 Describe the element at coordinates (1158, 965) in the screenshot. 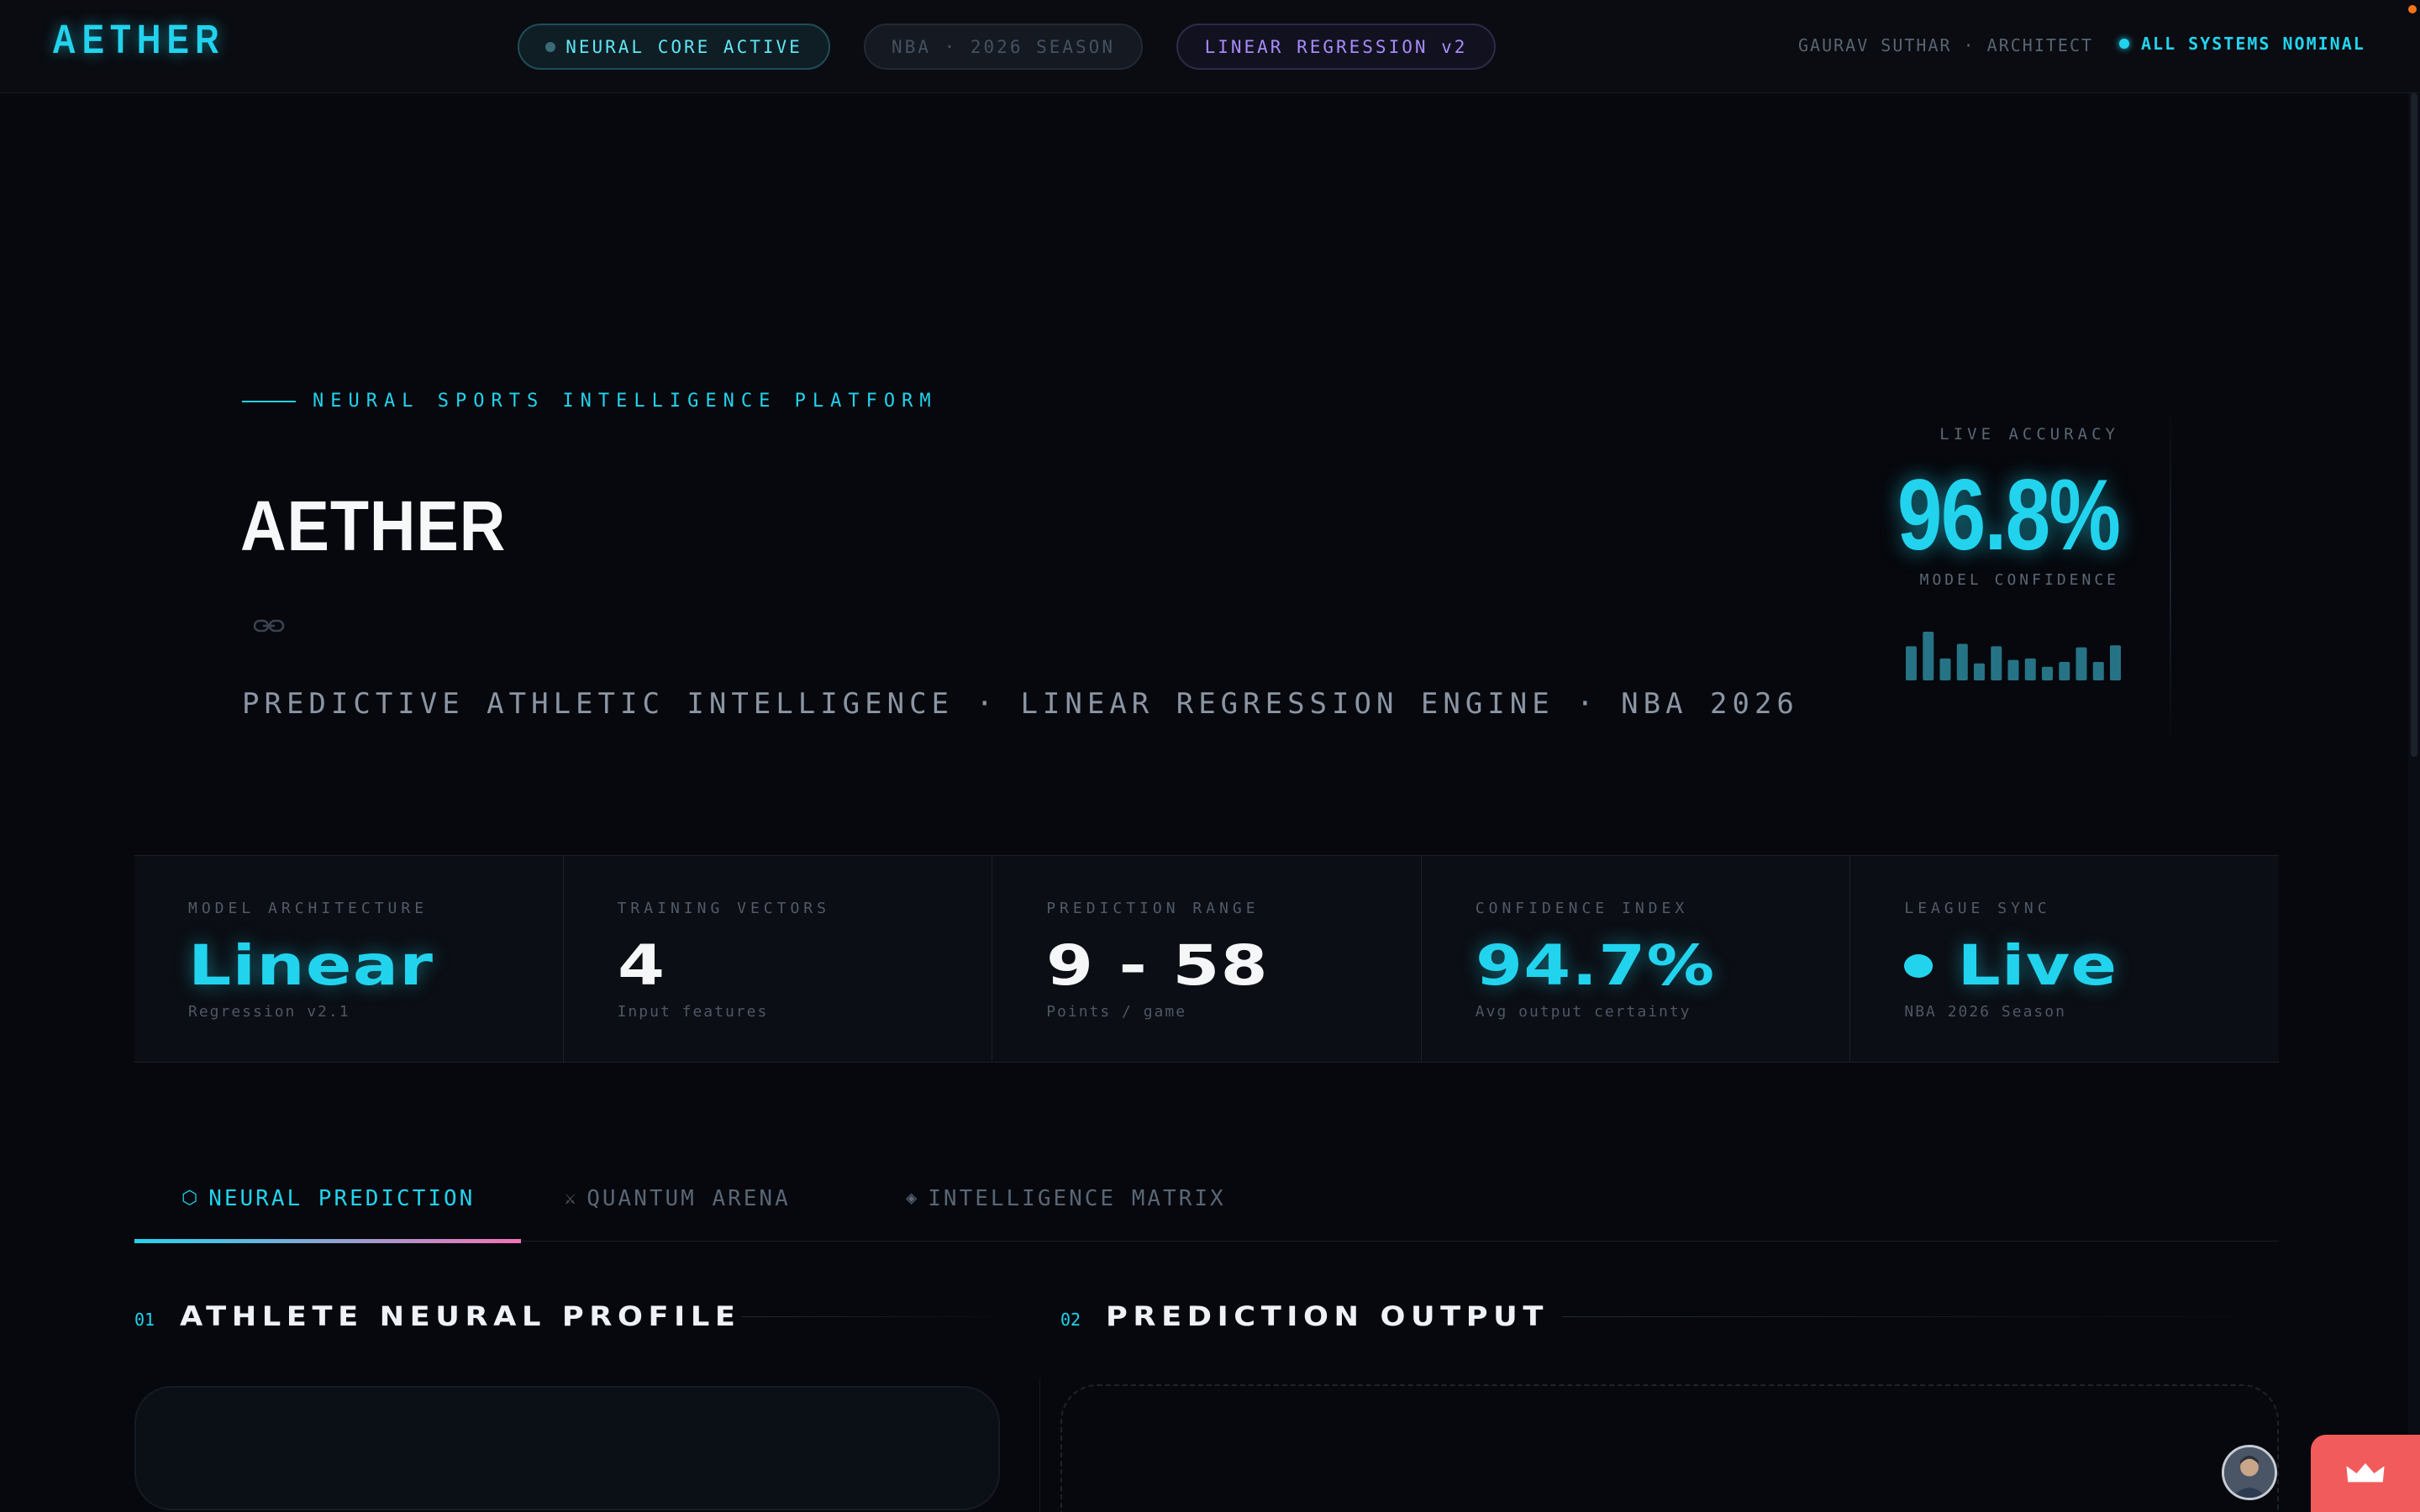

I see `stat-value-text: 9 - 58` at that location.